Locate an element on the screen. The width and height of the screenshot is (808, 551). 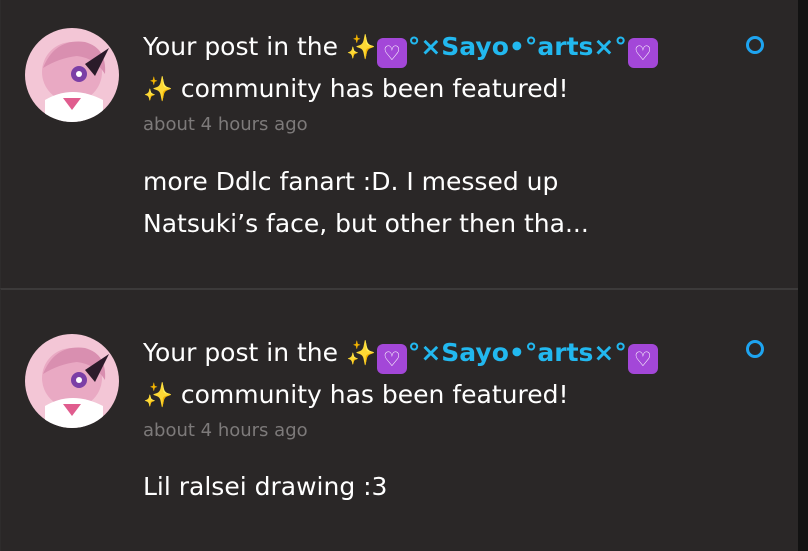
right-edge-strip is located at coordinates (803, 275).